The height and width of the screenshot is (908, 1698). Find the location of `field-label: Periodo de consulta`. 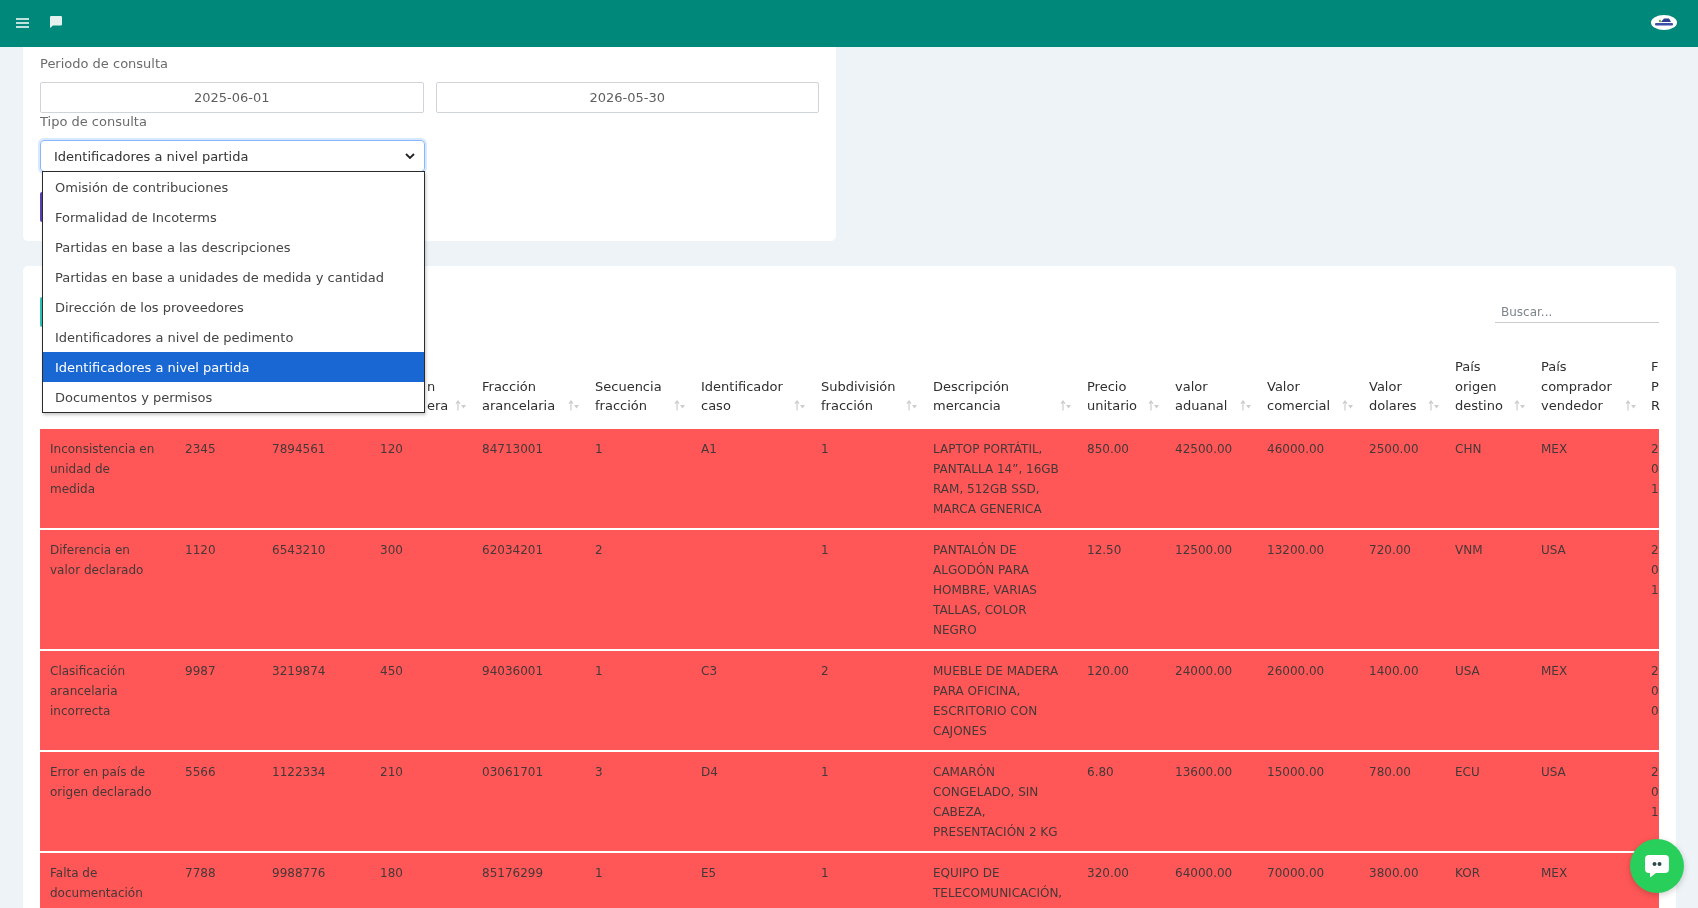

field-label: Periodo de consulta is located at coordinates (104, 64).